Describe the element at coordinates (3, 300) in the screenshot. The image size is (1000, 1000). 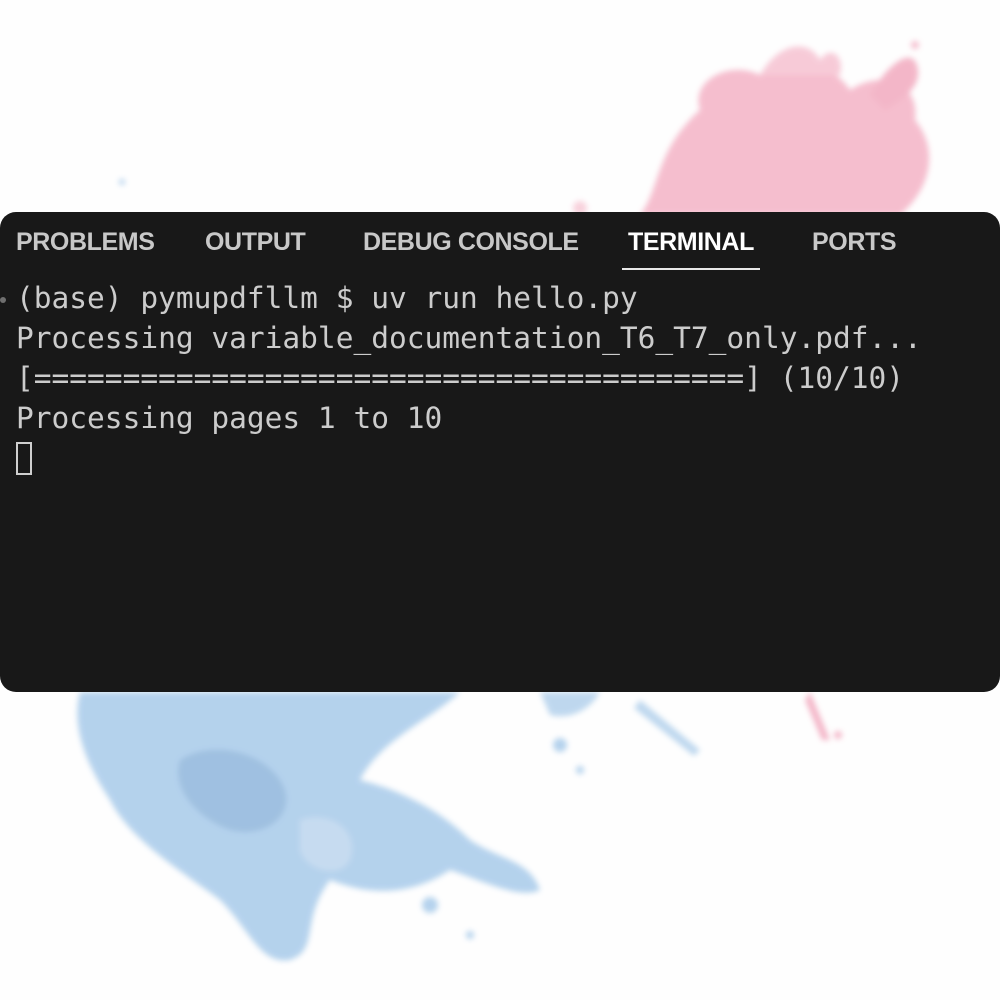
I see `command-decoration-icon` at that location.